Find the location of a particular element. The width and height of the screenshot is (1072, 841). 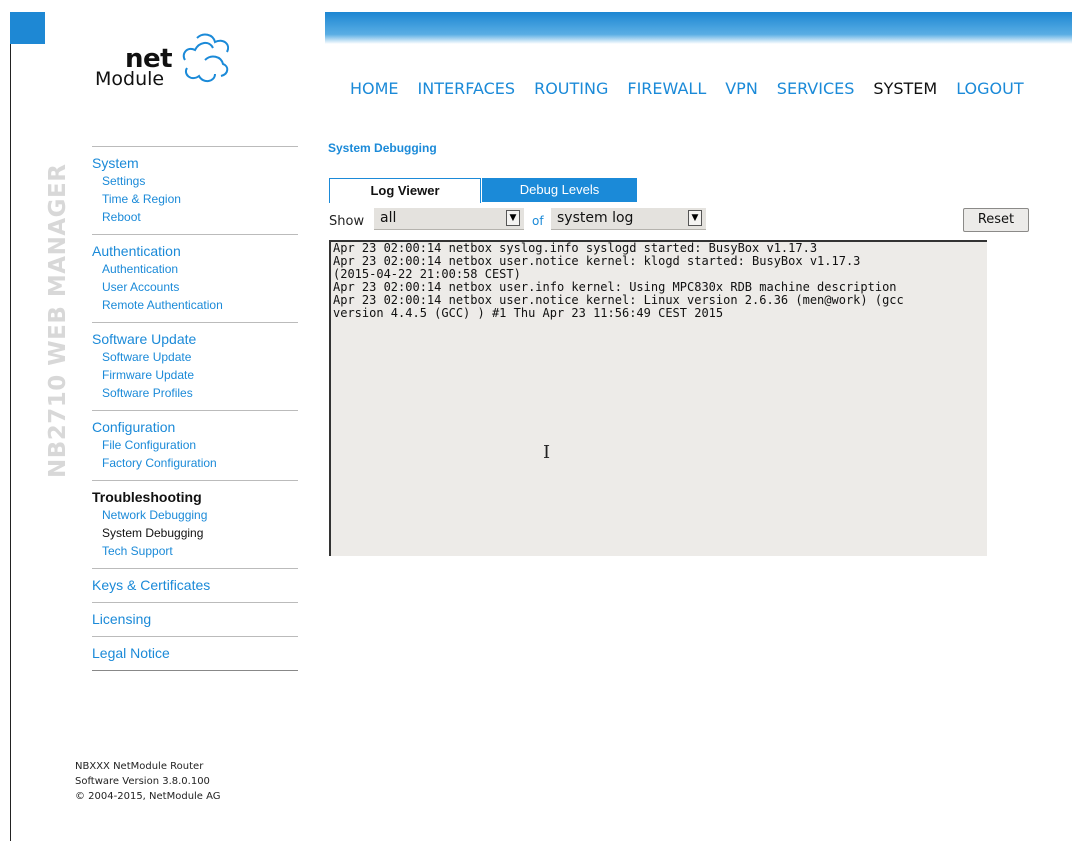

footer-version: Software Version 3.8.0.100 is located at coordinates (142, 781).